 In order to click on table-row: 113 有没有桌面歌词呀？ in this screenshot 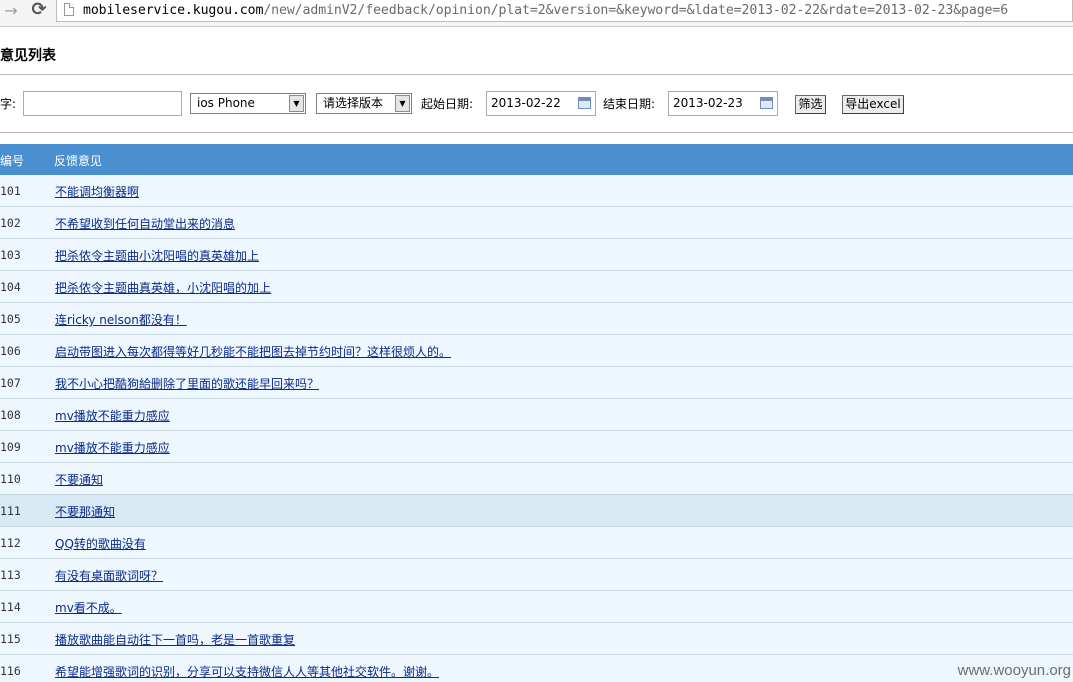, I will do `click(536, 575)`.